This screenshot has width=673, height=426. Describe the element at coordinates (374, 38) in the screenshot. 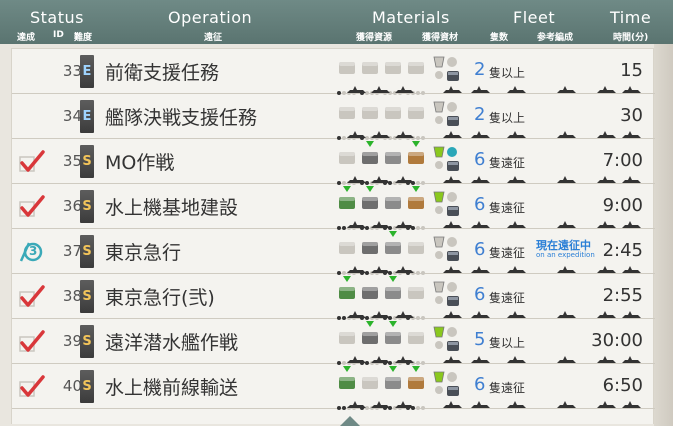

I see `resources-subheader: 獲得資源` at that location.